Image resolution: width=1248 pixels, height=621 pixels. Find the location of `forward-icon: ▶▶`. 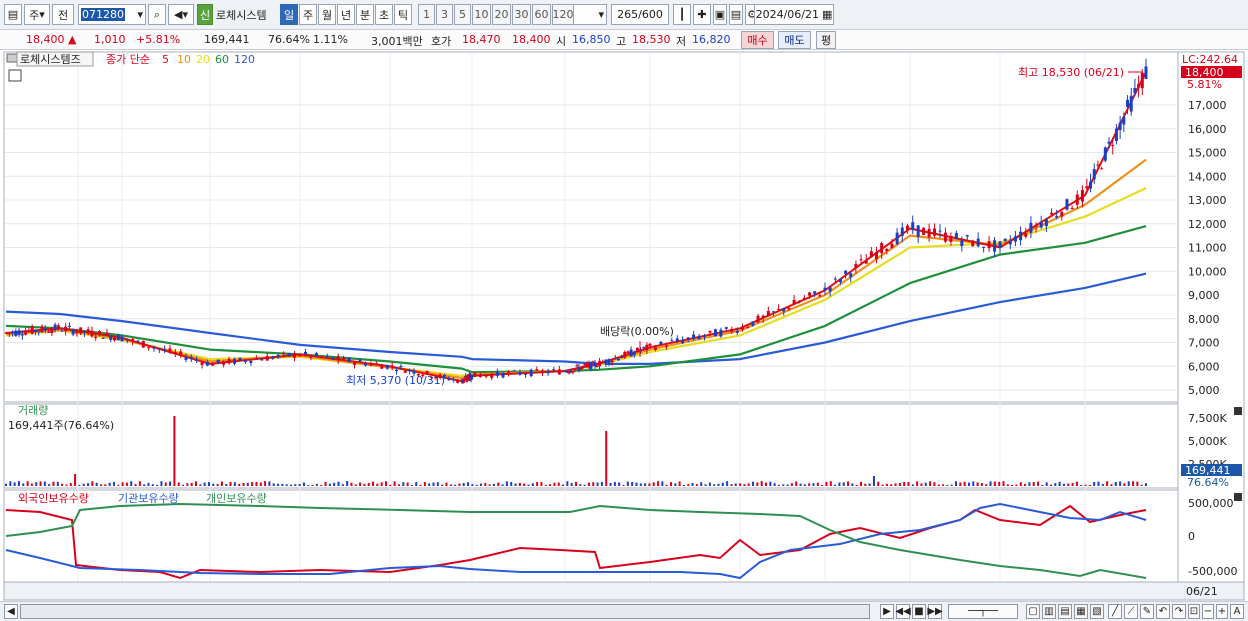

forward-icon: ▶▶ is located at coordinates (935, 611).